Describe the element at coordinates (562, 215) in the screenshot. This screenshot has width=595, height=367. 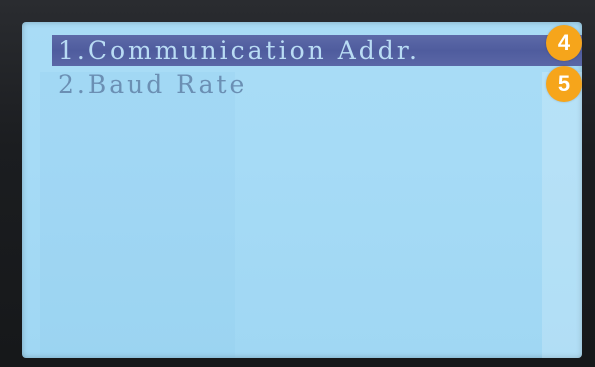
I see `backlight-highlight` at that location.